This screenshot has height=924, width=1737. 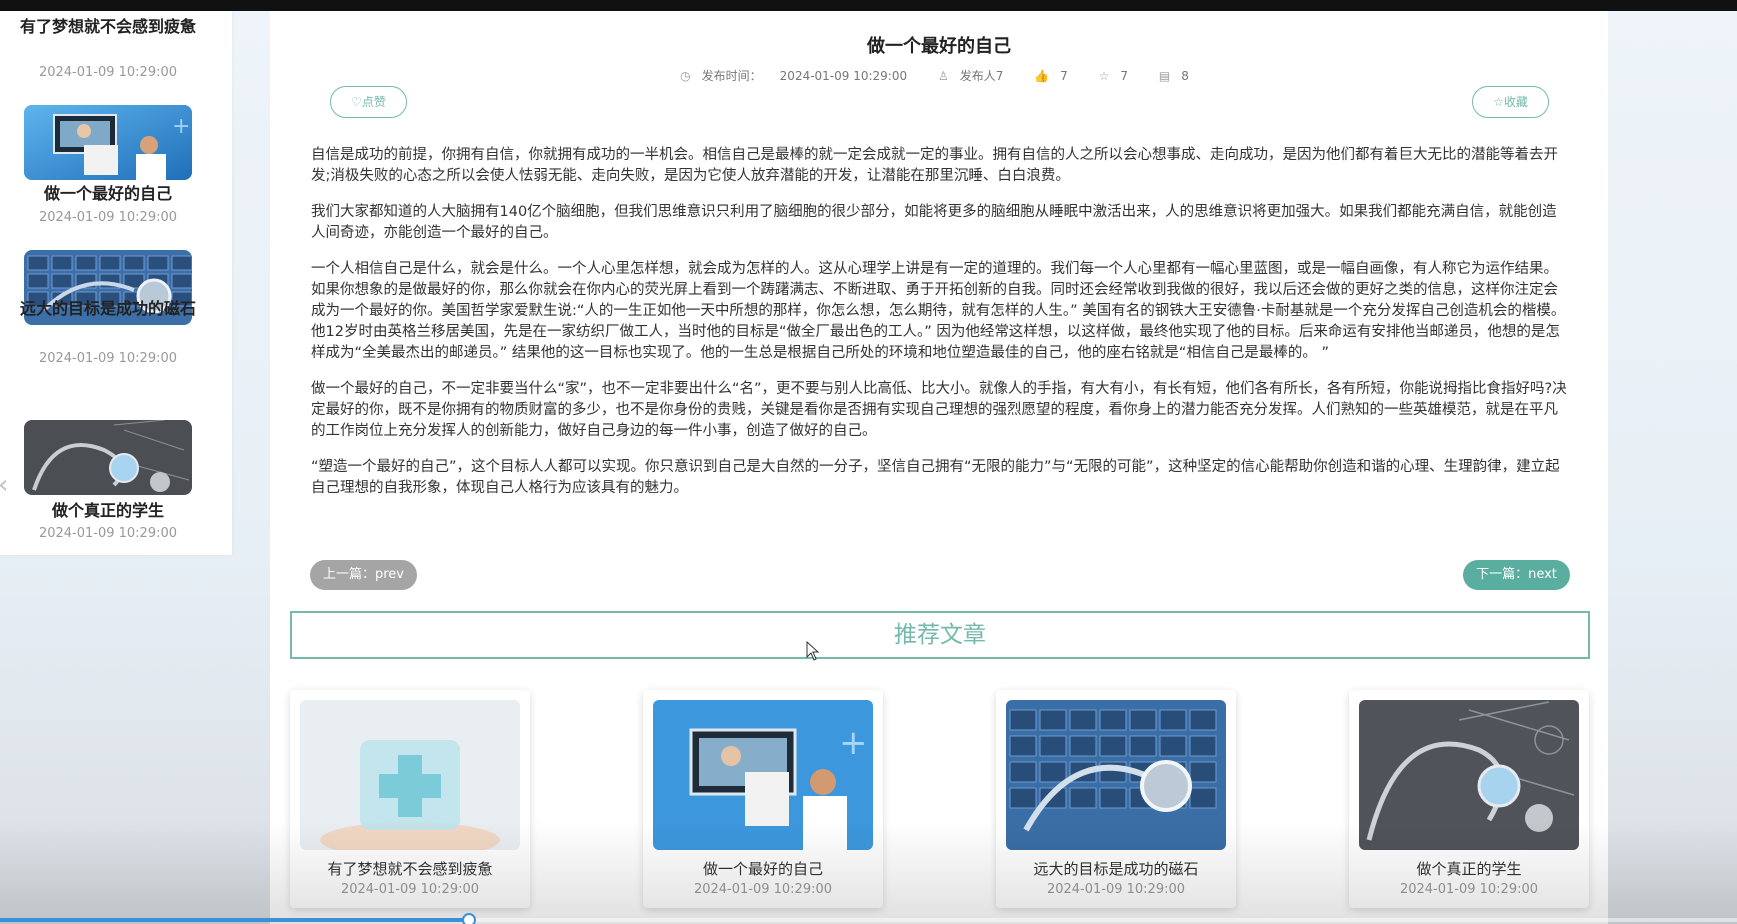 I want to click on publish-time: ◷ 发布时间： 2024-01-09 10:29:00, so click(x=798, y=76).